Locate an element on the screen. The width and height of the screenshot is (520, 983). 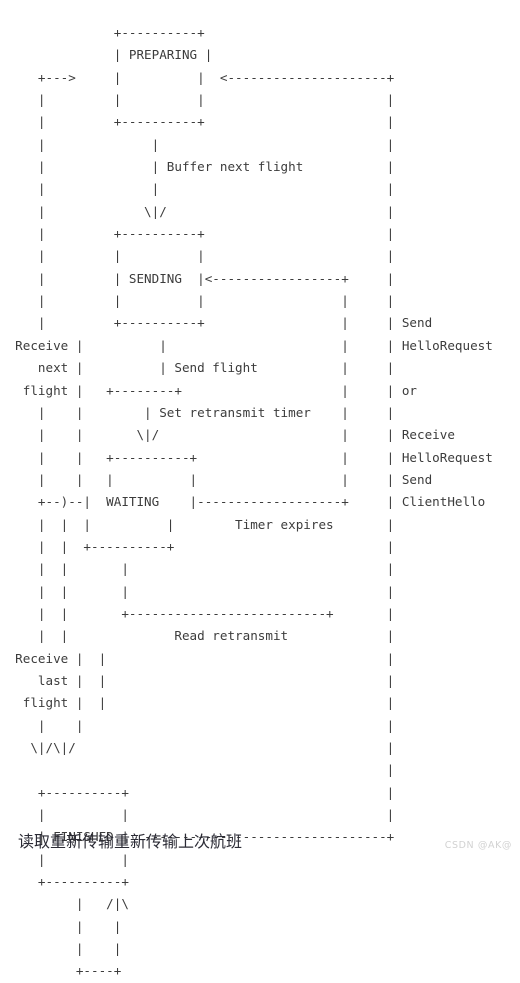
watermark-label: CSDN @AK@ is located at coordinates (478, 845).